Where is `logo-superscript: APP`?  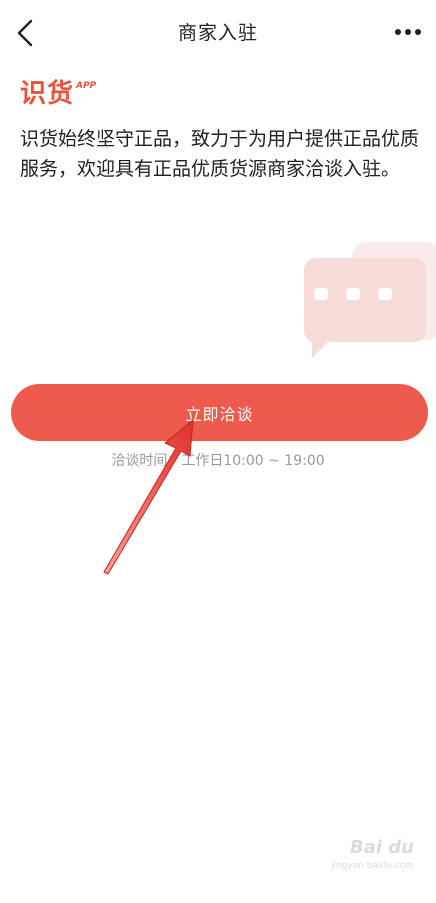
logo-superscript: APP is located at coordinates (86, 86).